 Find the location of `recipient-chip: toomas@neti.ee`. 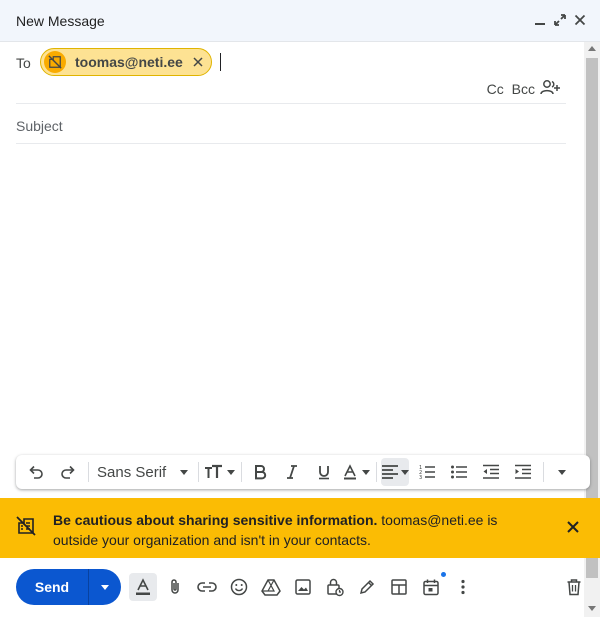

recipient-chip: toomas@neti.ee is located at coordinates (126, 62).